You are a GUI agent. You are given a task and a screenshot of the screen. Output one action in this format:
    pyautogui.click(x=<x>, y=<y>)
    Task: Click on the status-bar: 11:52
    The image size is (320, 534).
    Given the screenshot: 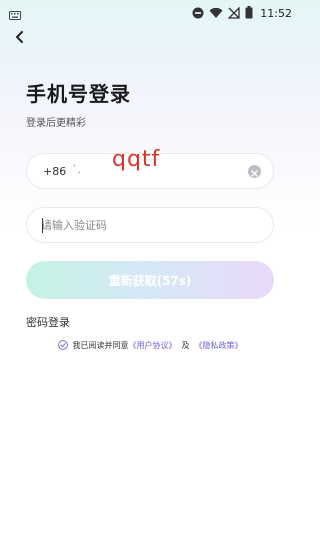 What is the action you would take?
    pyautogui.click(x=150, y=12)
    